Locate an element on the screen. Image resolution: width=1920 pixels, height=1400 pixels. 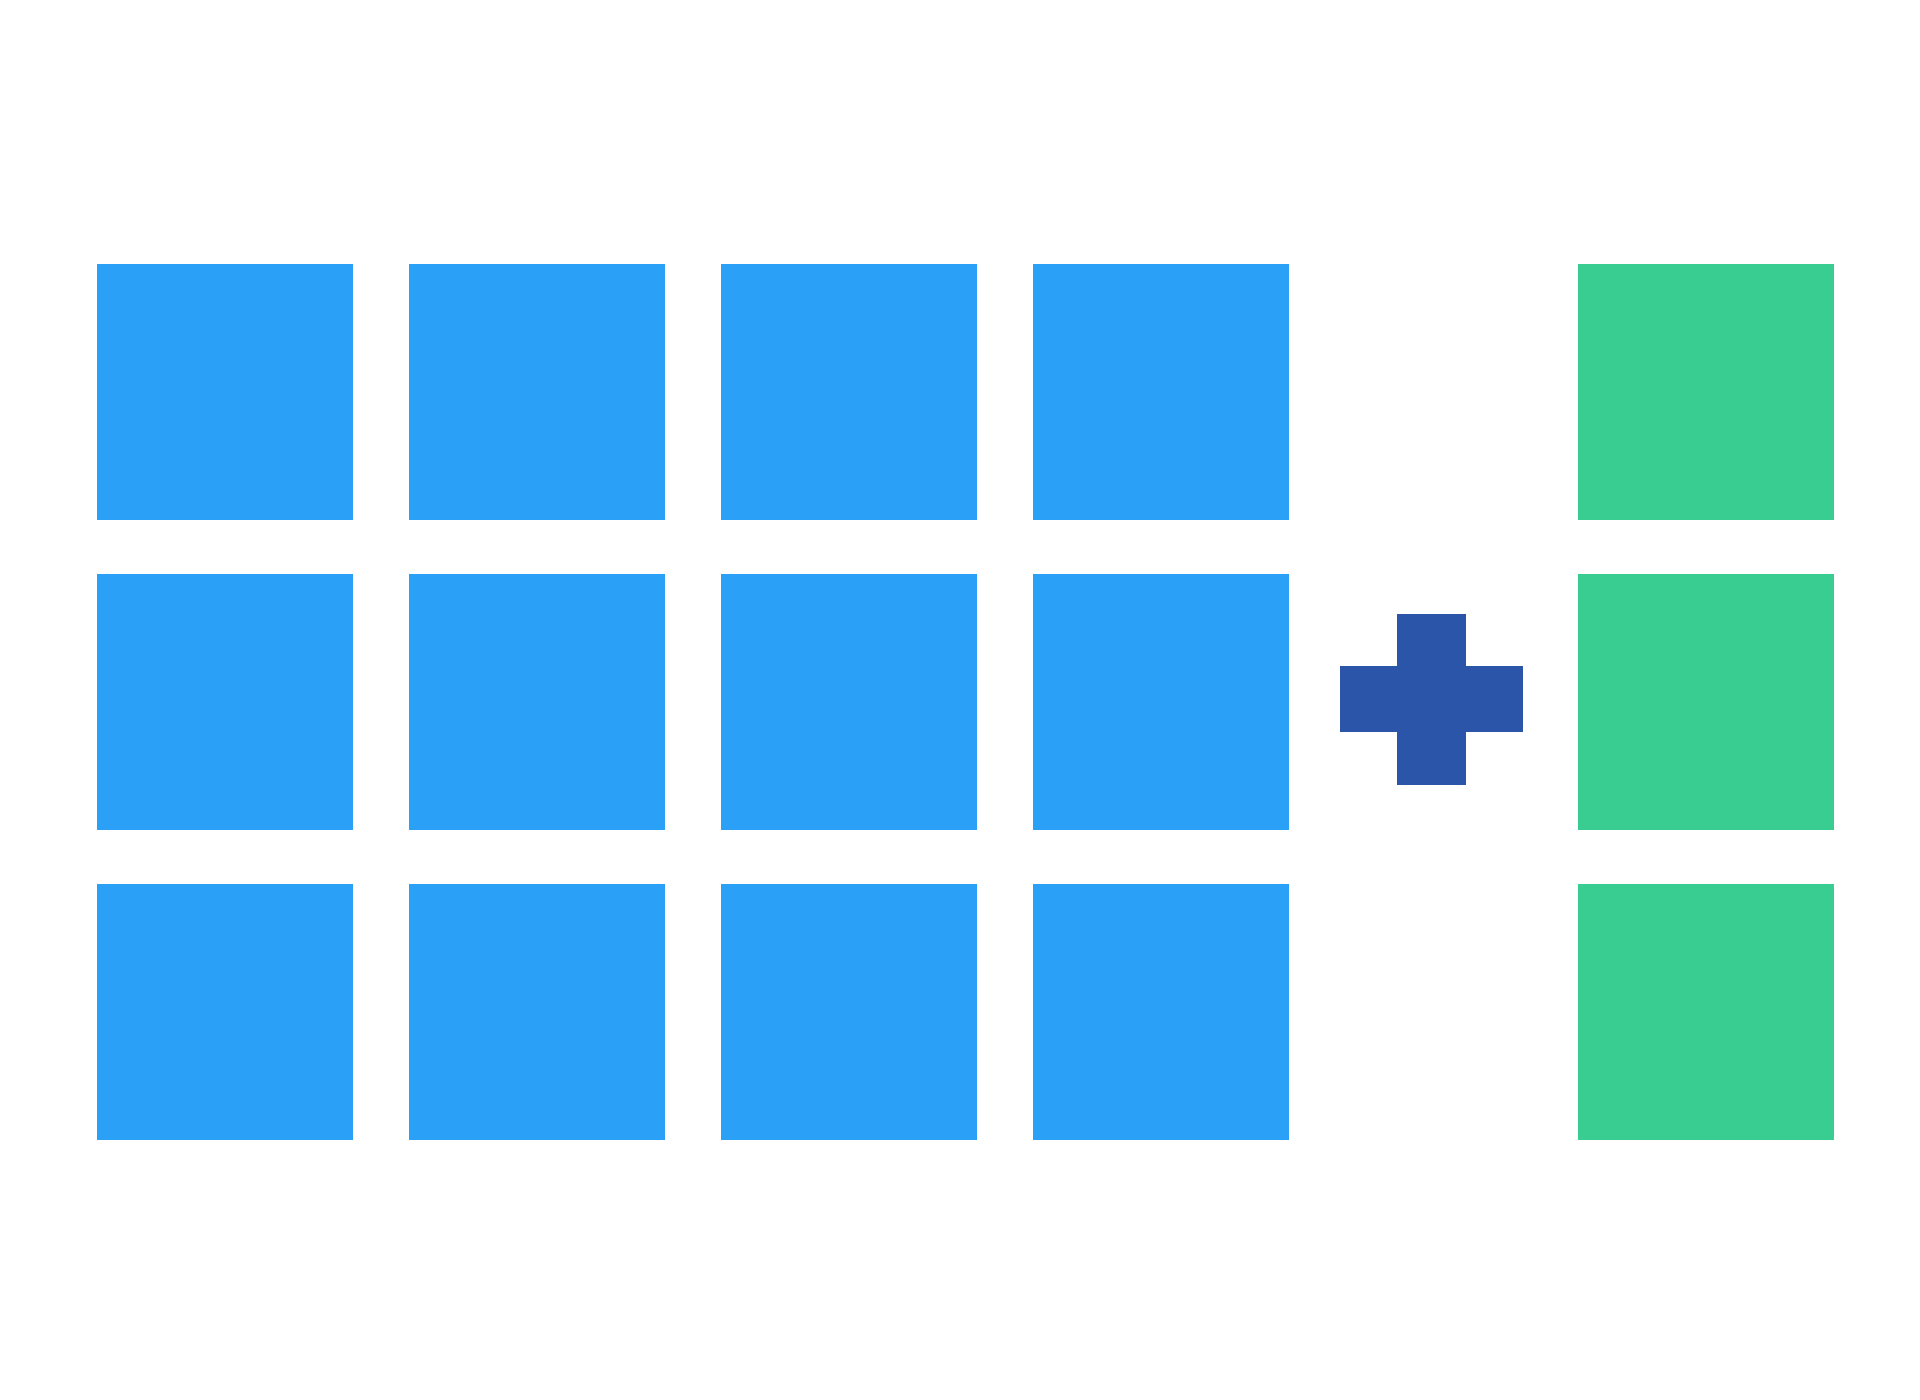
plus-horizontal-bar is located at coordinates (1431, 699).